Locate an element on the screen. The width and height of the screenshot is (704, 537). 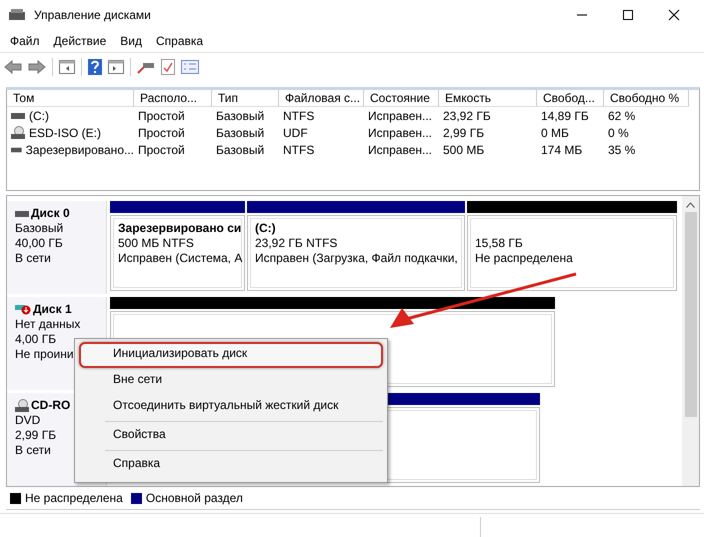
legend-label: Основной раздел is located at coordinates (194, 498).